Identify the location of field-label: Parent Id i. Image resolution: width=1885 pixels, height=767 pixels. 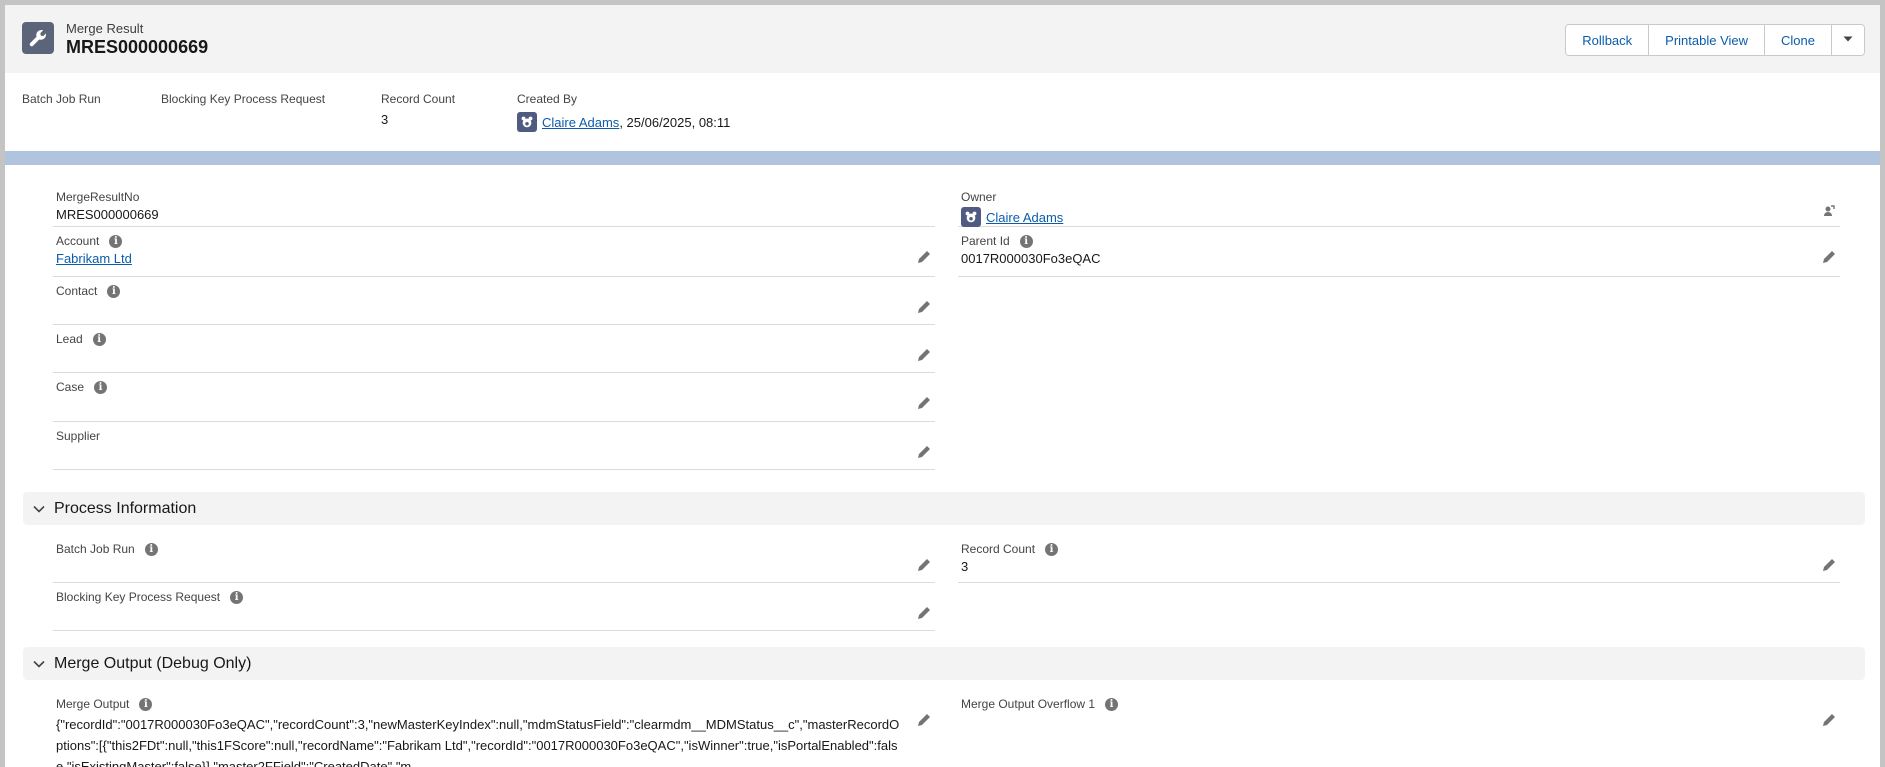
(997, 241).